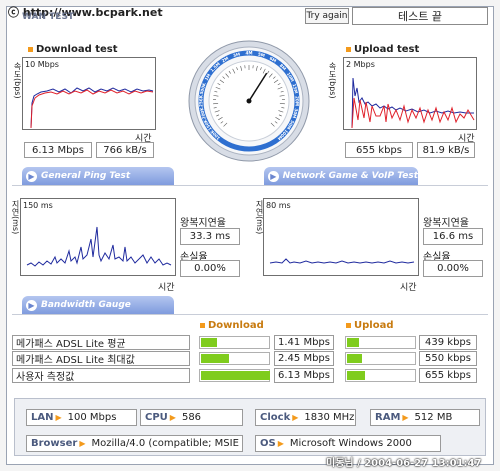 The image size is (500, 471). I want to click on bandwidth-upload-header: Upload, so click(369, 325).